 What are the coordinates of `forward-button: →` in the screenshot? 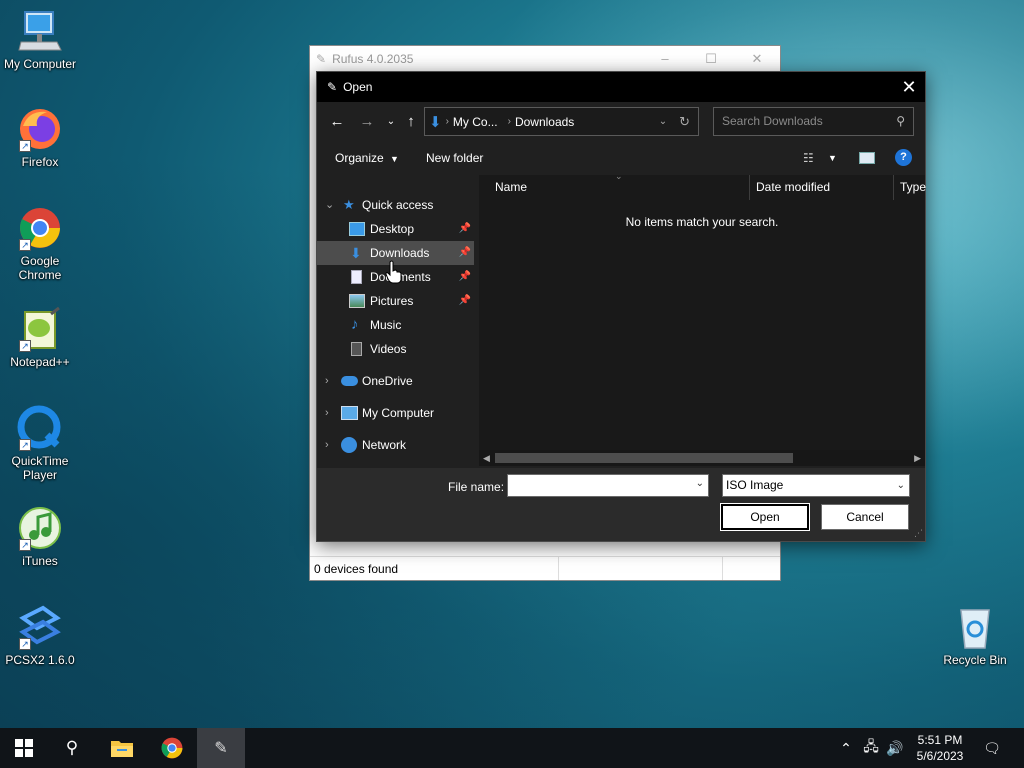 It's located at (367, 122).